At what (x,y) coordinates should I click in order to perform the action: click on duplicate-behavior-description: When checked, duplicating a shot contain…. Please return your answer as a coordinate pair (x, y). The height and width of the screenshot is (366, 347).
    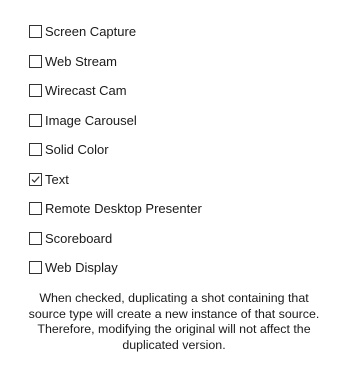
    Looking at the image, I should click on (174, 321).